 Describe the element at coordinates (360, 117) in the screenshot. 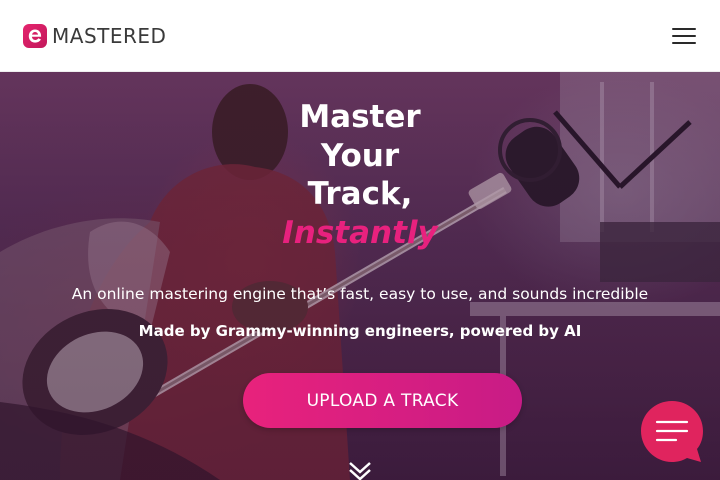

I see `headline-line: Master` at that location.